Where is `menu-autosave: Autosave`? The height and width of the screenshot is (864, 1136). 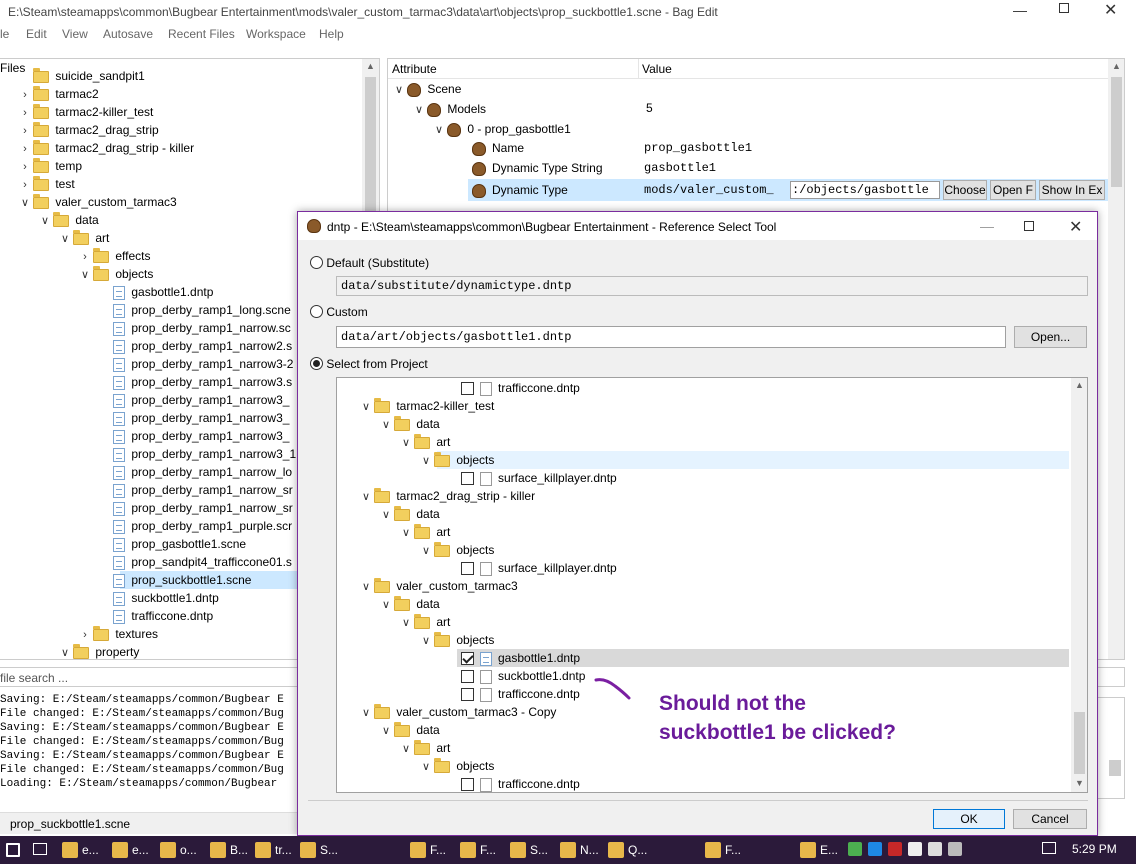 menu-autosave: Autosave is located at coordinates (128, 34).